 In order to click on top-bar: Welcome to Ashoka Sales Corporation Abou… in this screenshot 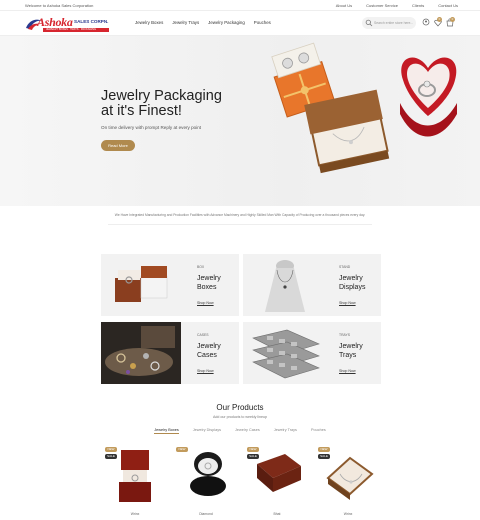, I will do `click(240, 5)`.